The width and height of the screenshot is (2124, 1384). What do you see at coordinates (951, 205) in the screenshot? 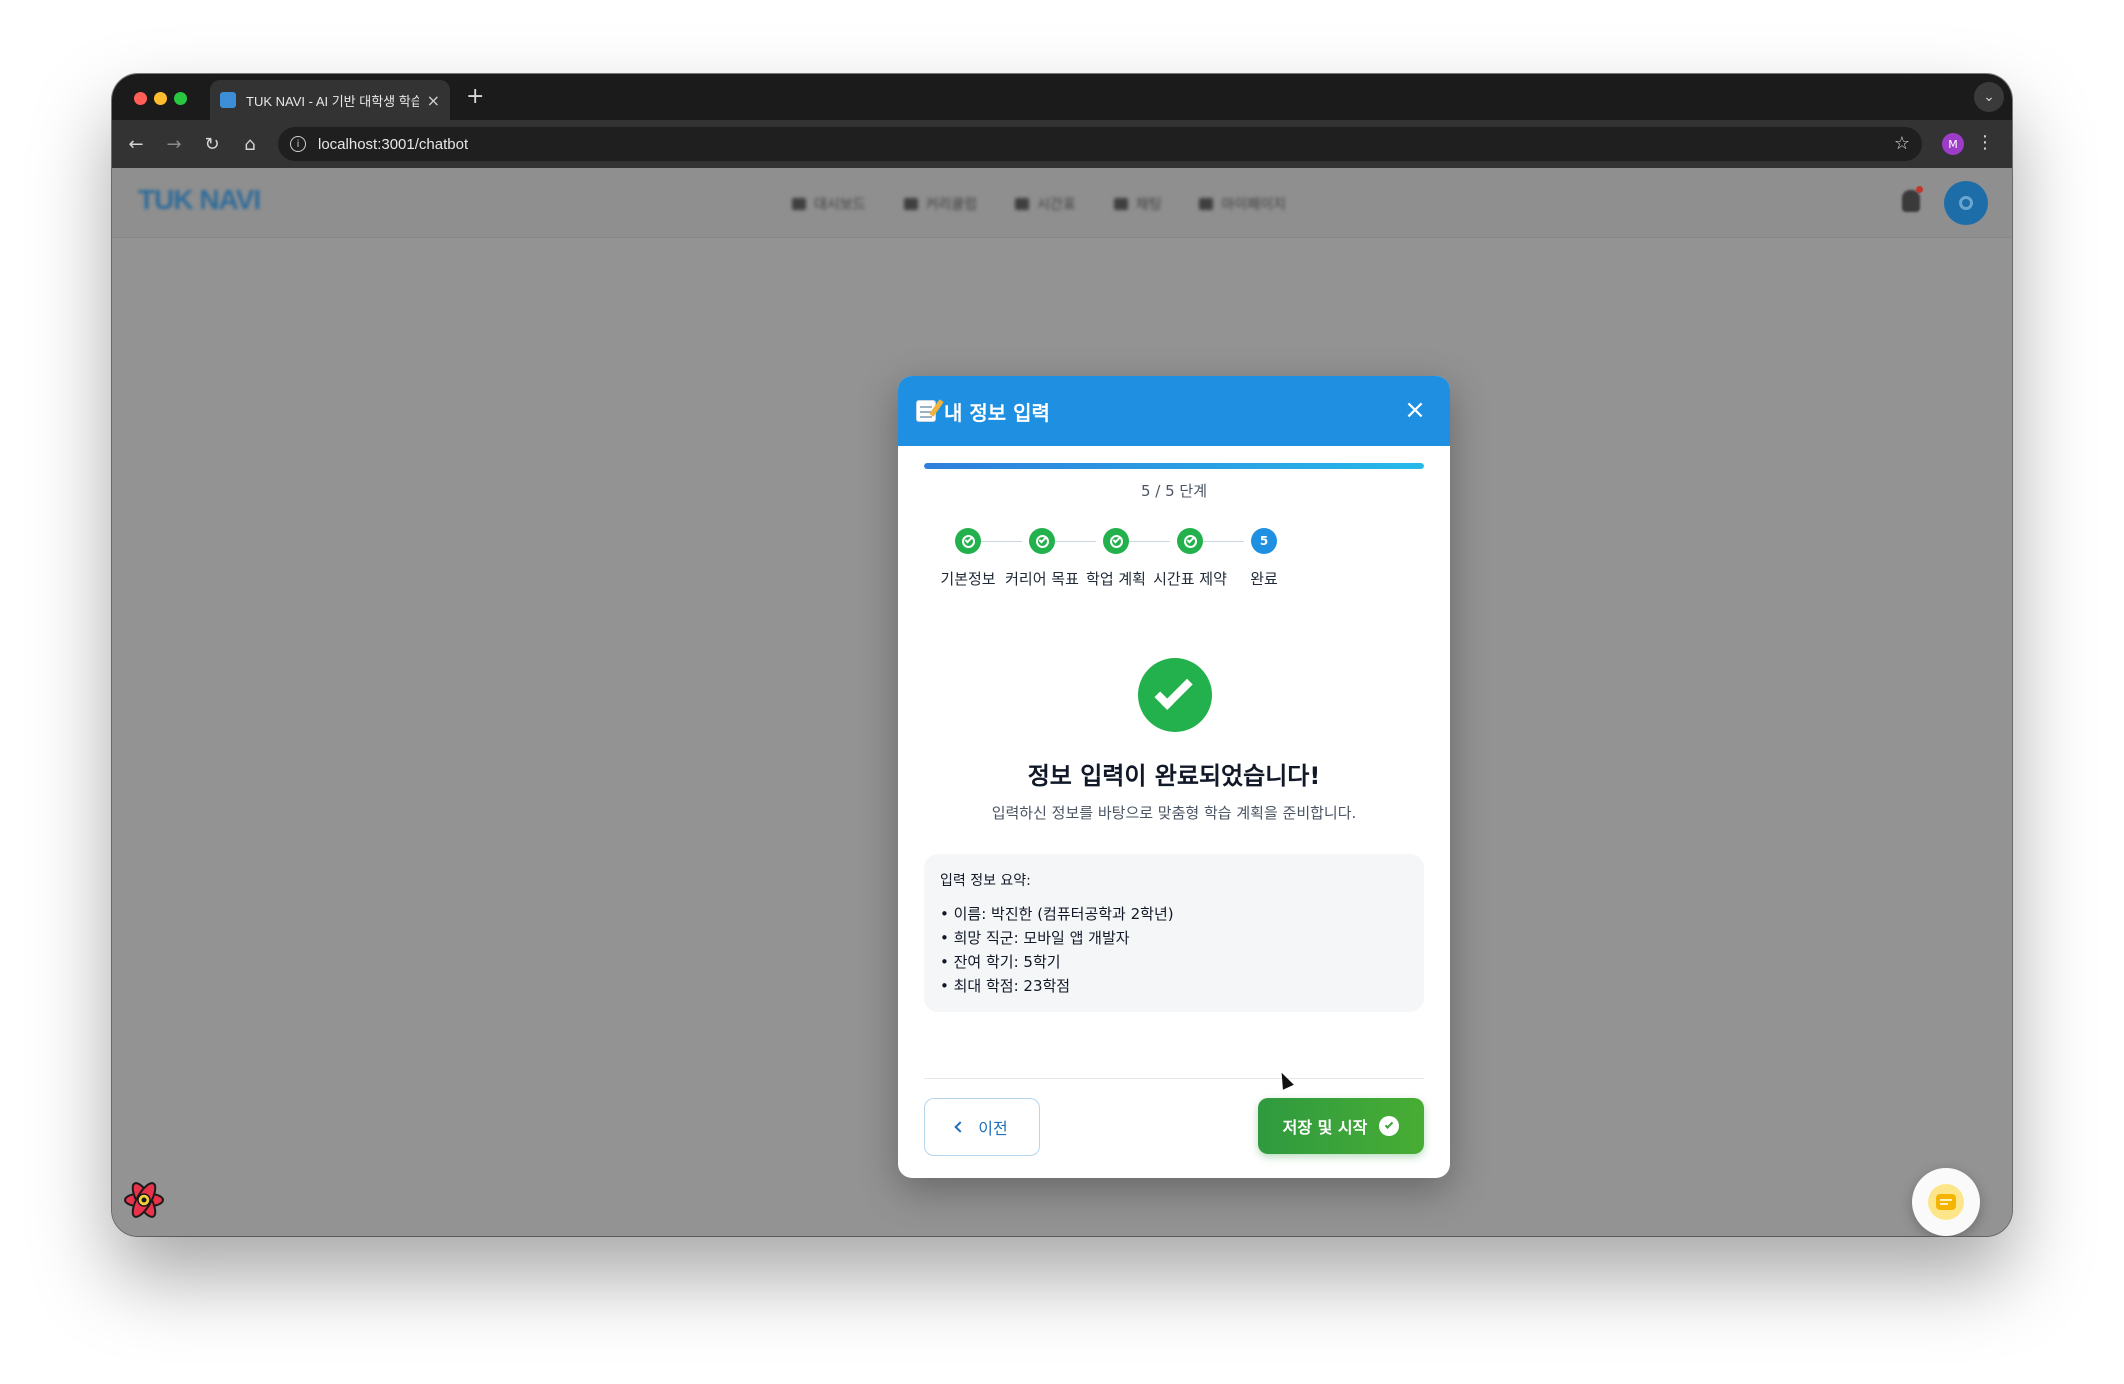
I see `nav-item-label: 커리큘럼` at bounding box center [951, 205].